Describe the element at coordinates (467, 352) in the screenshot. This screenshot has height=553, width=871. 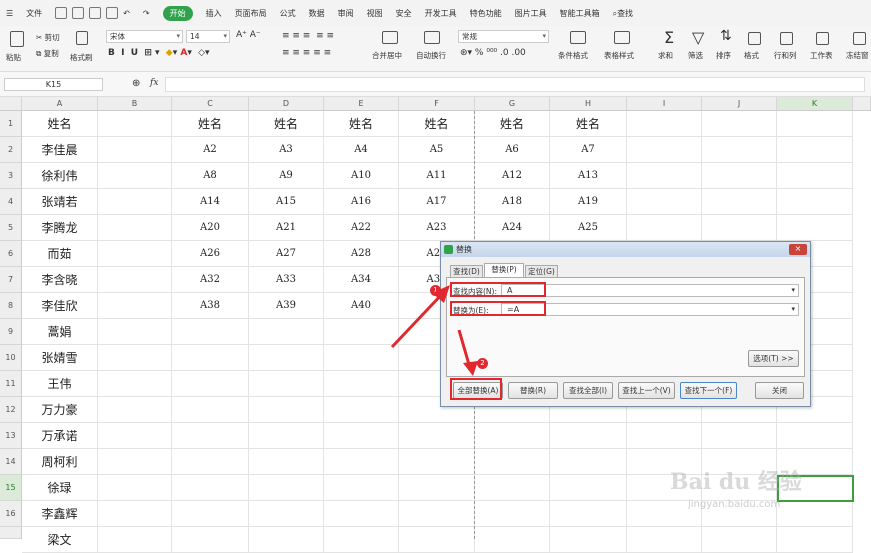
I see `arrow-to-replace-all` at that location.